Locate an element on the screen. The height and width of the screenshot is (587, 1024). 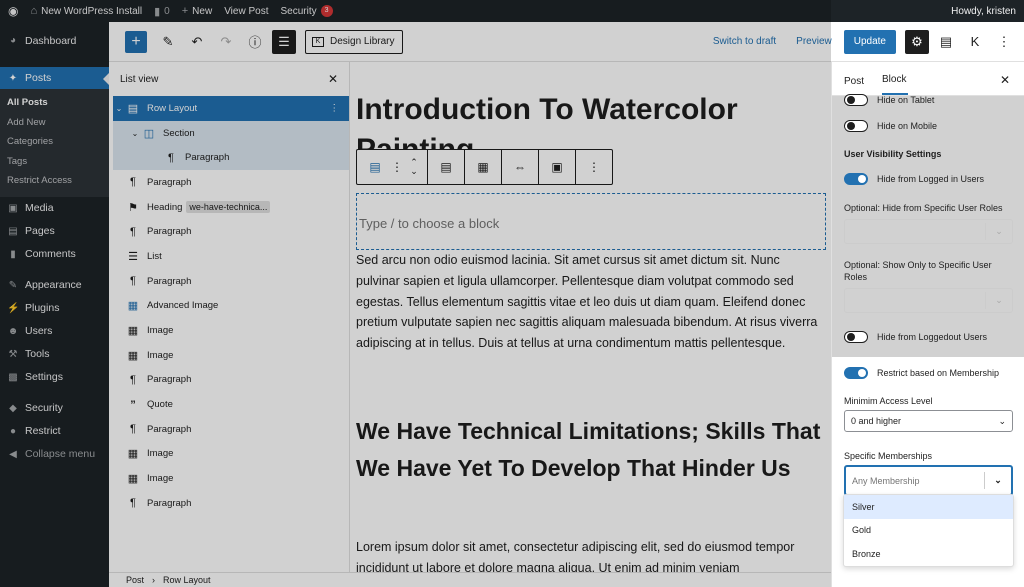
settings-toggle-button: ⚙ is located at coordinates (917, 41).